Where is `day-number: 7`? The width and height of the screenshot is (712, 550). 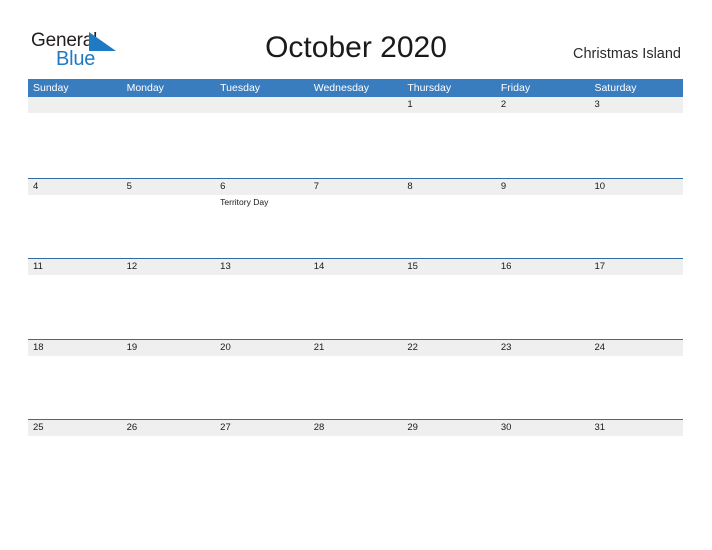 day-number: 7 is located at coordinates (356, 187).